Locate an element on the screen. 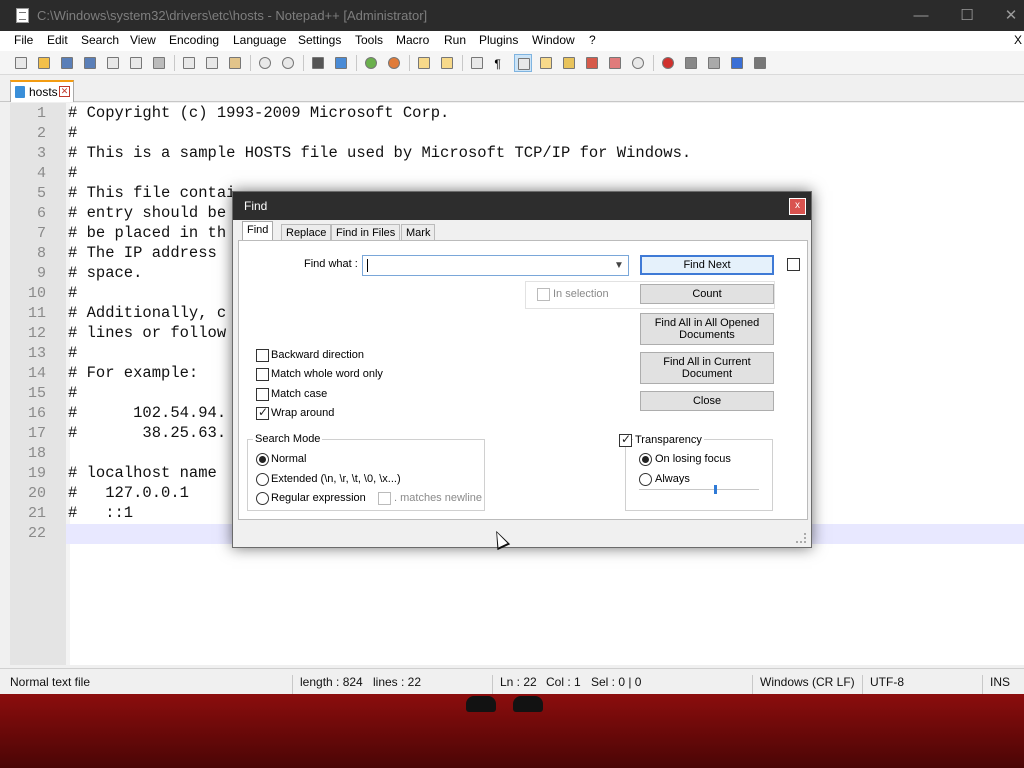  normal-mode-radio is located at coordinates (262, 459).